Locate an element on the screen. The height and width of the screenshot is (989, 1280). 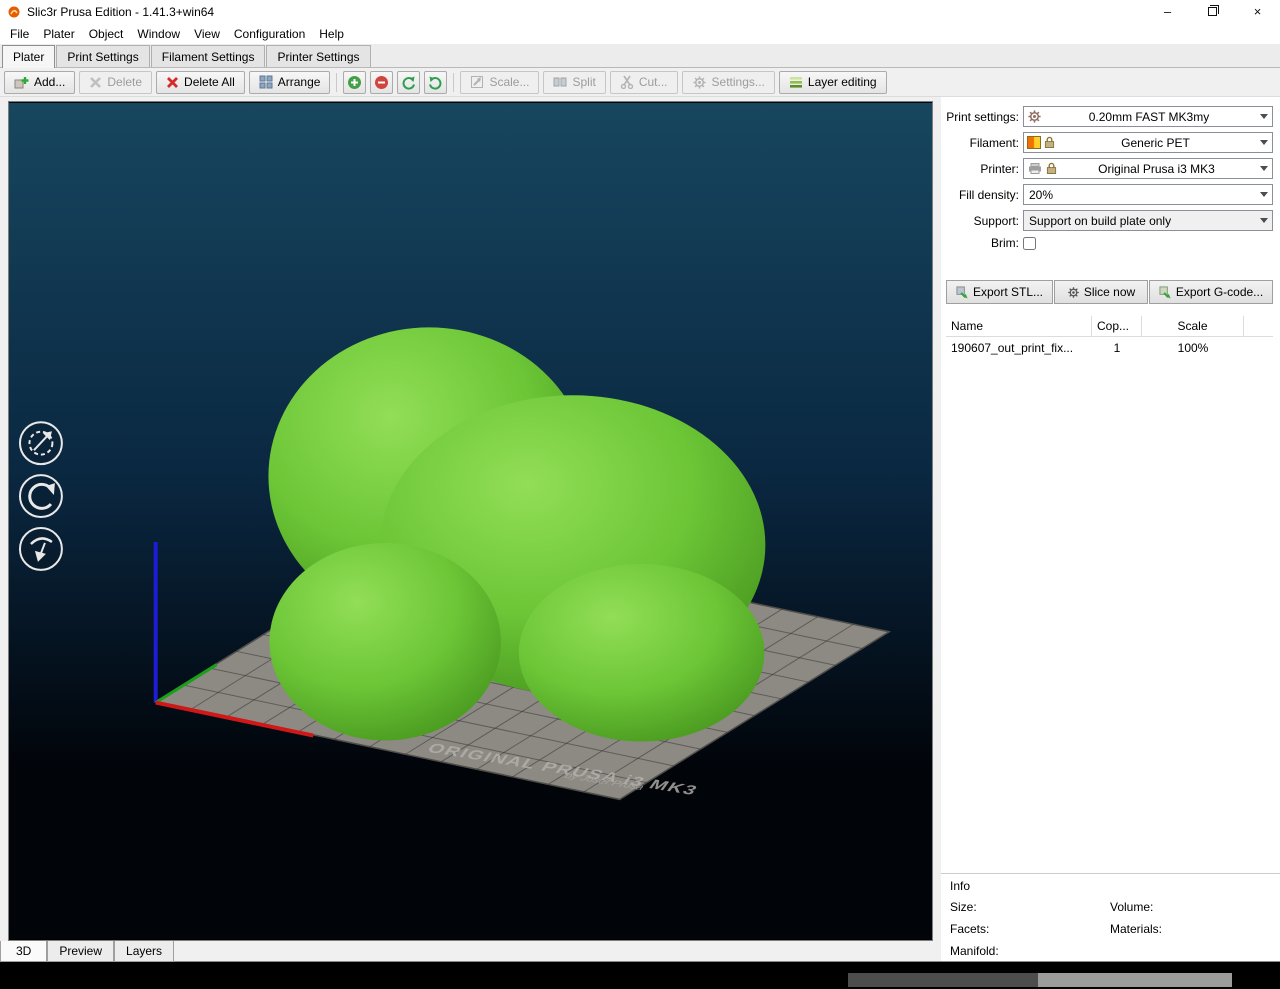
printer-label: Printer: is located at coordinates (999, 168).